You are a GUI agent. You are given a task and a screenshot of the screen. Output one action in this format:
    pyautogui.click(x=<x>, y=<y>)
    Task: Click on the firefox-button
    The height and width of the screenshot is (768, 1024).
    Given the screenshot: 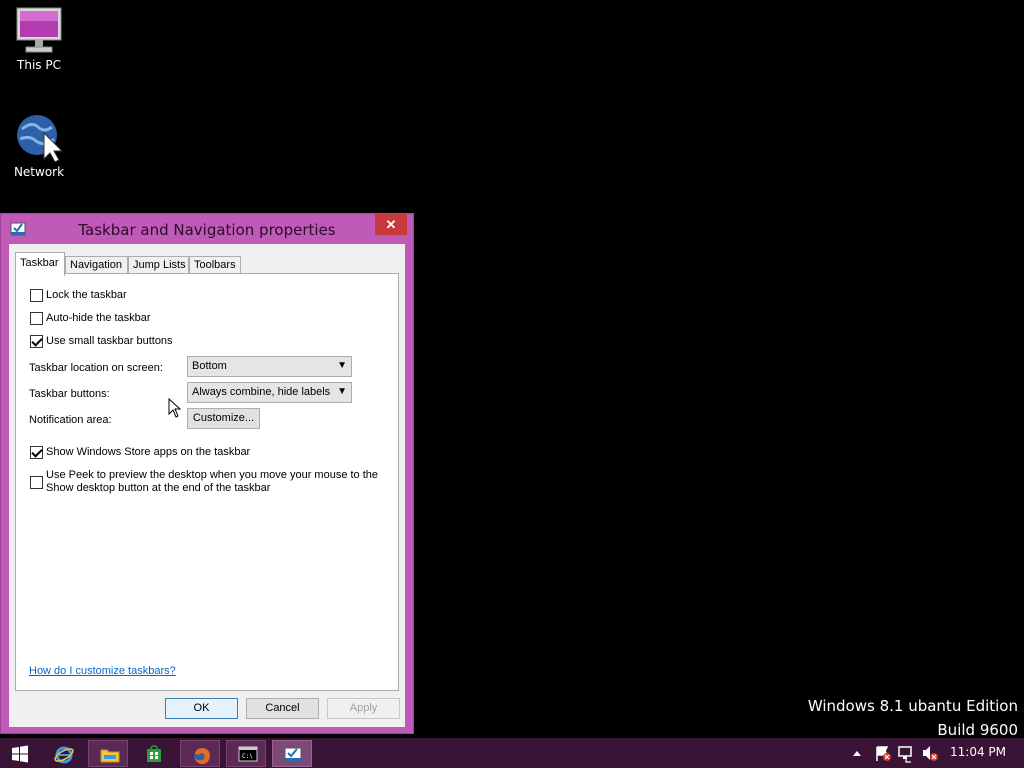 What is the action you would take?
    pyautogui.click(x=200, y=753)
    